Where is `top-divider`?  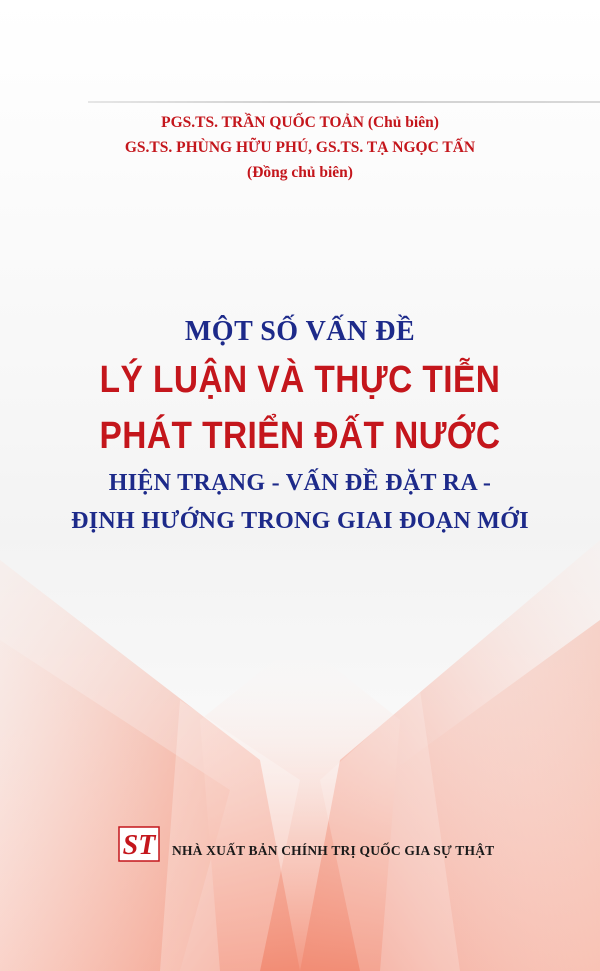
top-divider is located at coordinates (344, 102).